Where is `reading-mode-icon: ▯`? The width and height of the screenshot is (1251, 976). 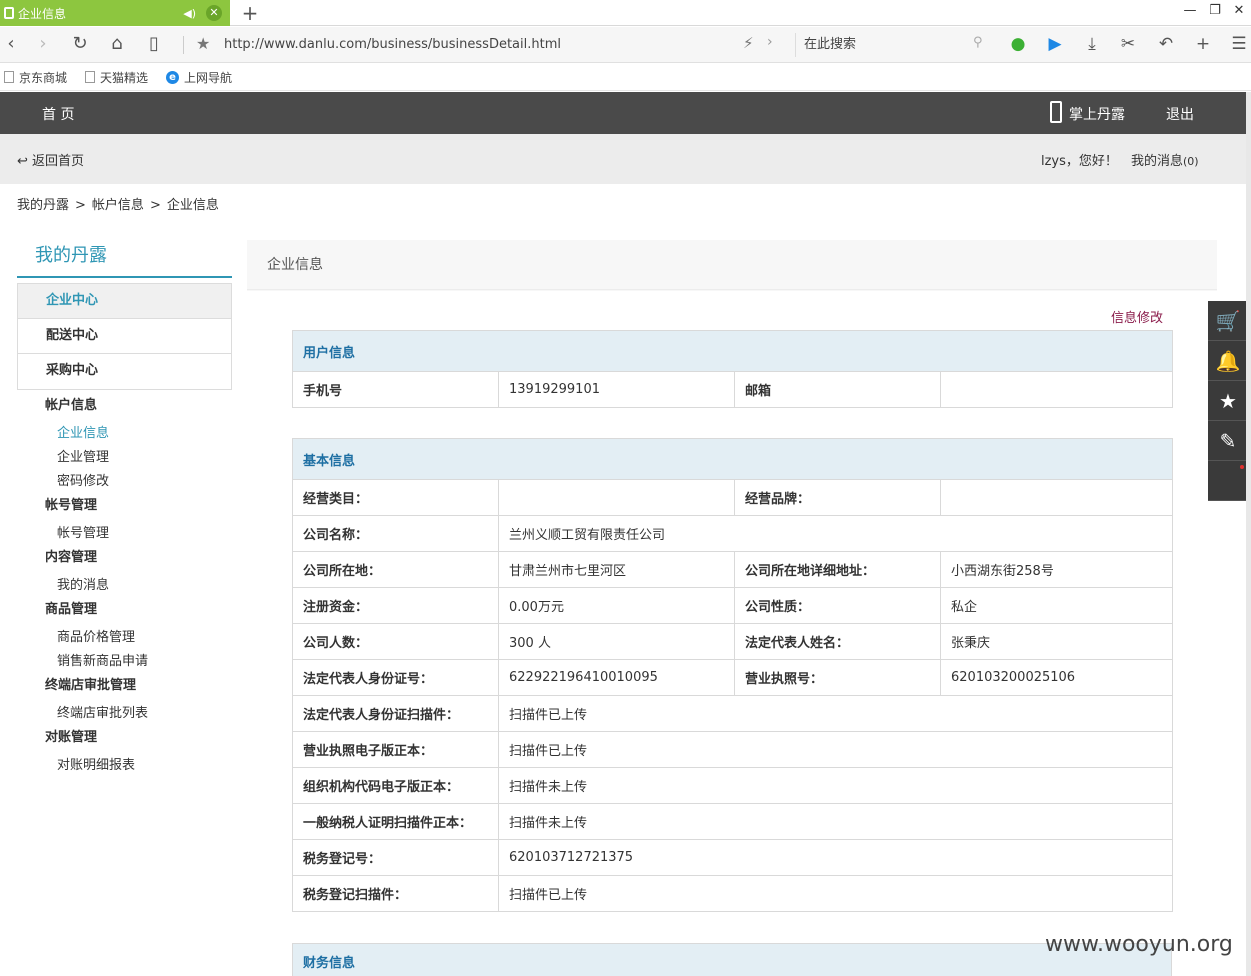
reading-mode-icon: ▯ is located at coordinates (154, 44).